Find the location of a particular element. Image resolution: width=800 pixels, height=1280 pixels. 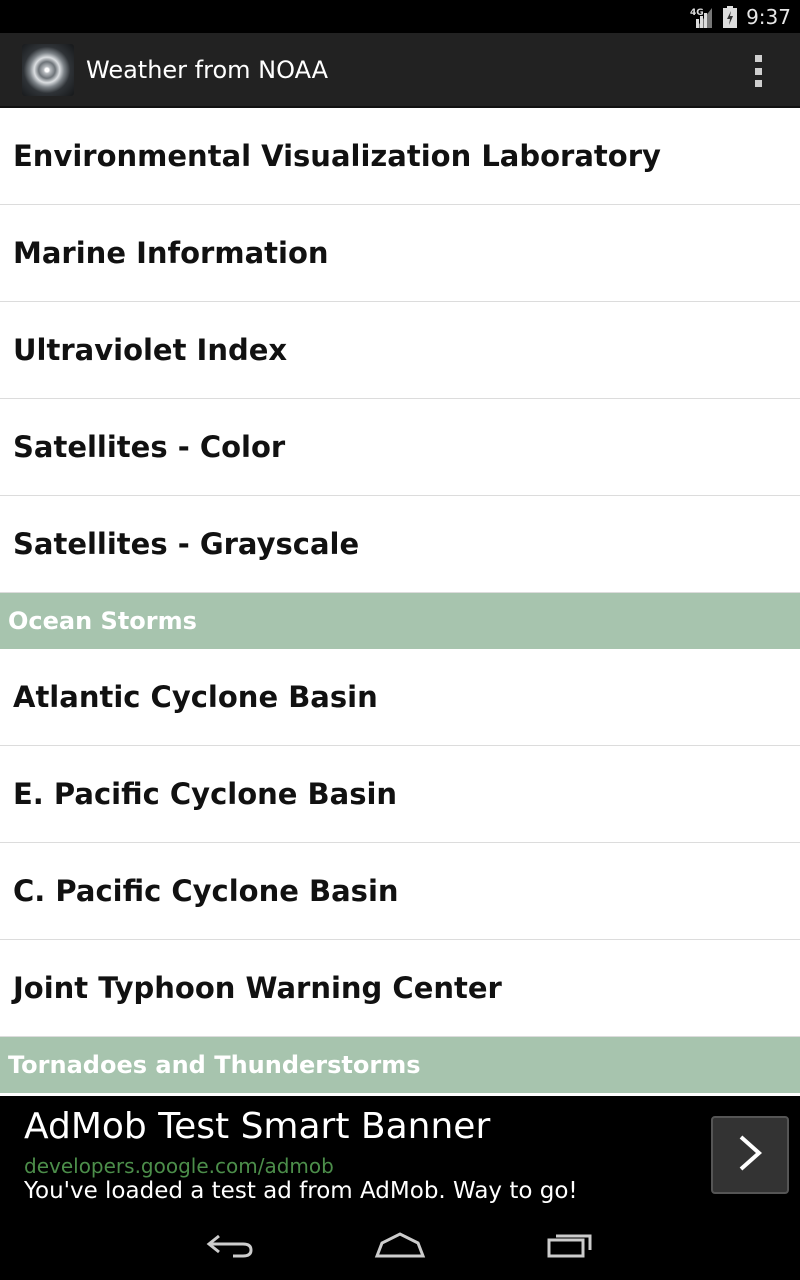

list-item-environmental-visualization-laboratory: Environmental Visualization Laboratory is located at coordinates (400, 156).